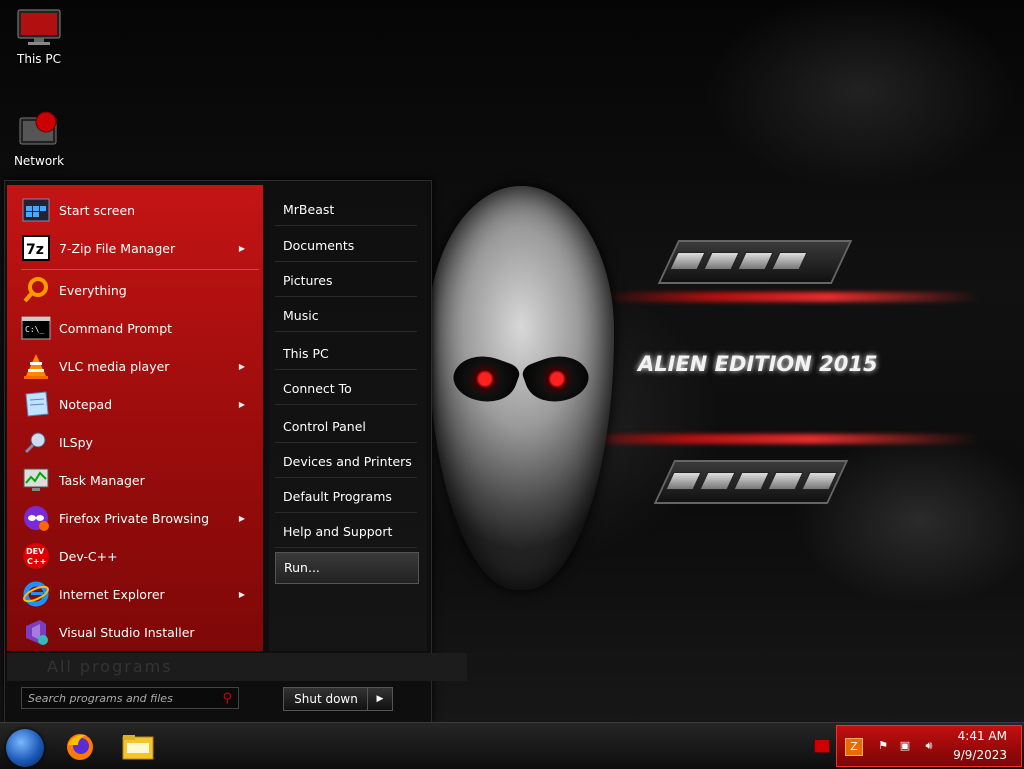 This screenshot has height=769, width=1024. What do you see at coordinates (25, 748) in the screenshot?
I see `start-button` at bounding box center [25, 748].